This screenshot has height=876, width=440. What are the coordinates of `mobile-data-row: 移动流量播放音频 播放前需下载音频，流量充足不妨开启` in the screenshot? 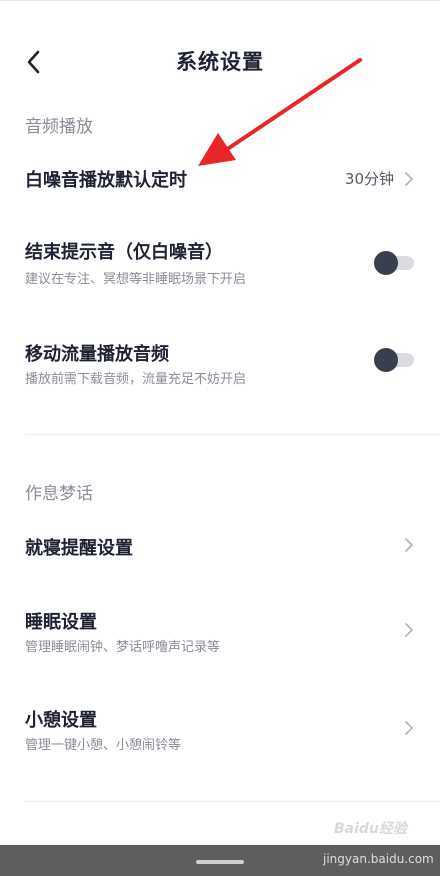 It's located at (220, 365).